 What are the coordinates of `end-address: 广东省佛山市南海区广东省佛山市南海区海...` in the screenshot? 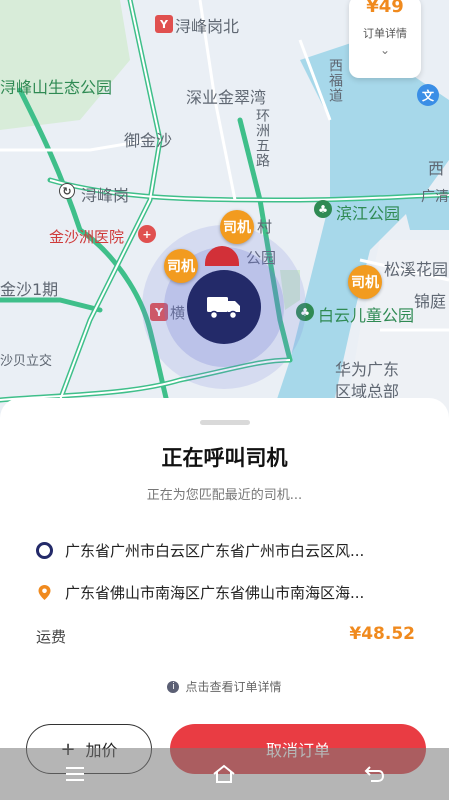 It's located at (215, 593).